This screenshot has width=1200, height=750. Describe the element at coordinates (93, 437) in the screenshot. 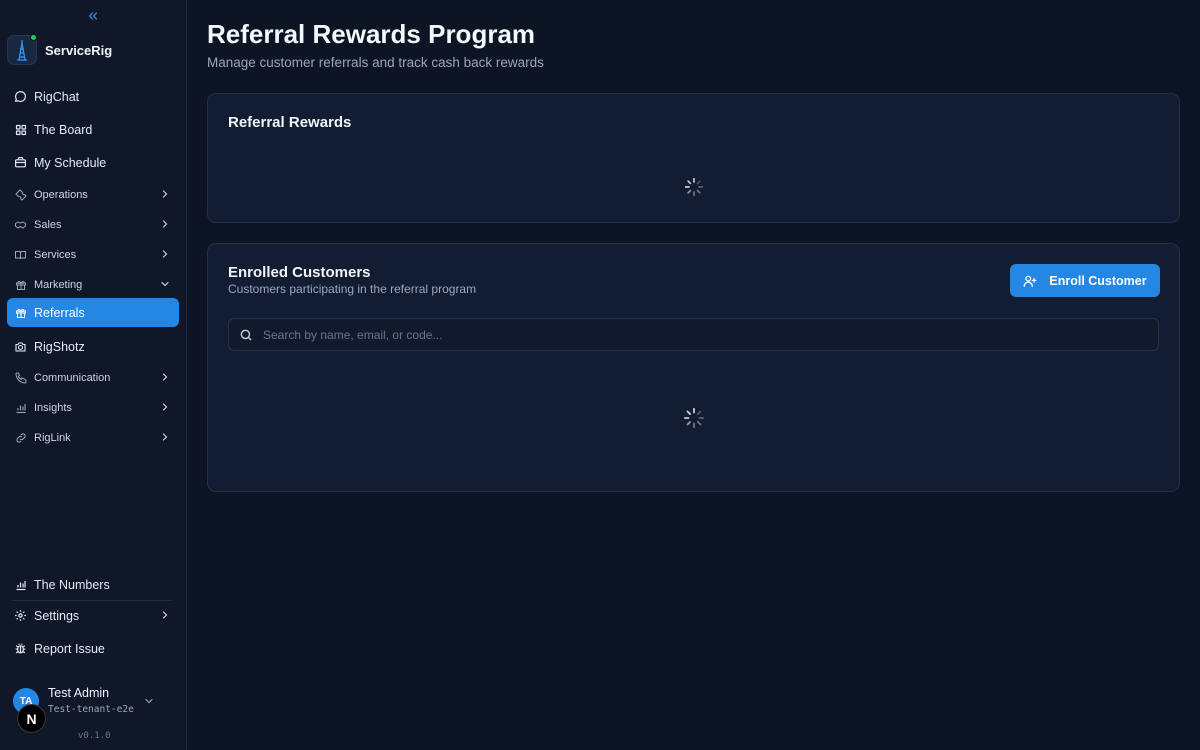

I see `sidebar-item-riglink: RigLink` at that location.